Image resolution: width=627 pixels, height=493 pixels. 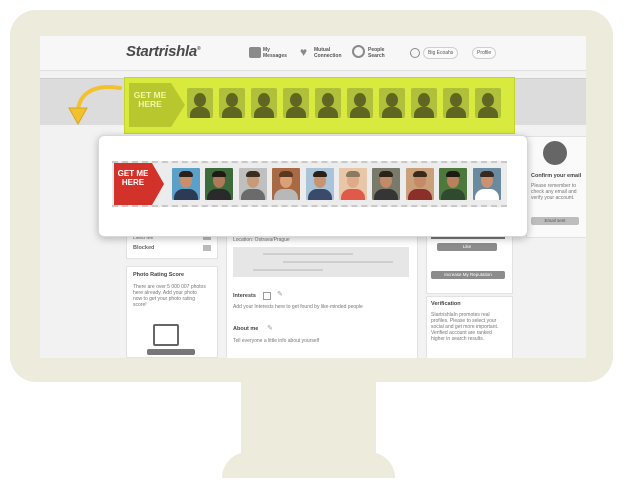 I want to click on sidebar-item-blocked: Blocked, so click(x=143, y=248).